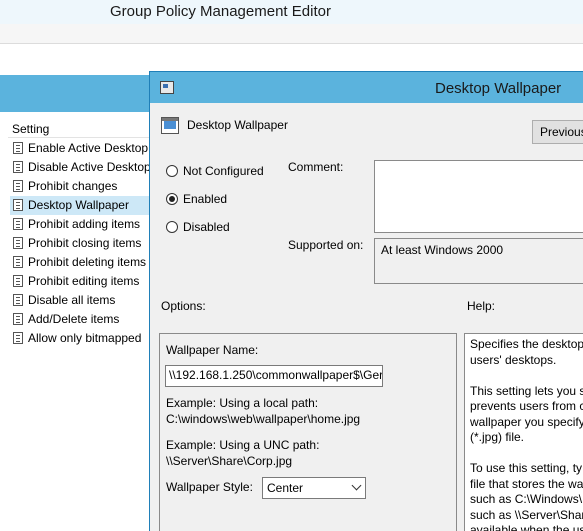 Image resolution: width=583 pixels, height=531 pixels. What do you see at coordinates (557, 132) in the screenshot?
I see `previous-setting-button: Previous` at bounding box center [557, 132].